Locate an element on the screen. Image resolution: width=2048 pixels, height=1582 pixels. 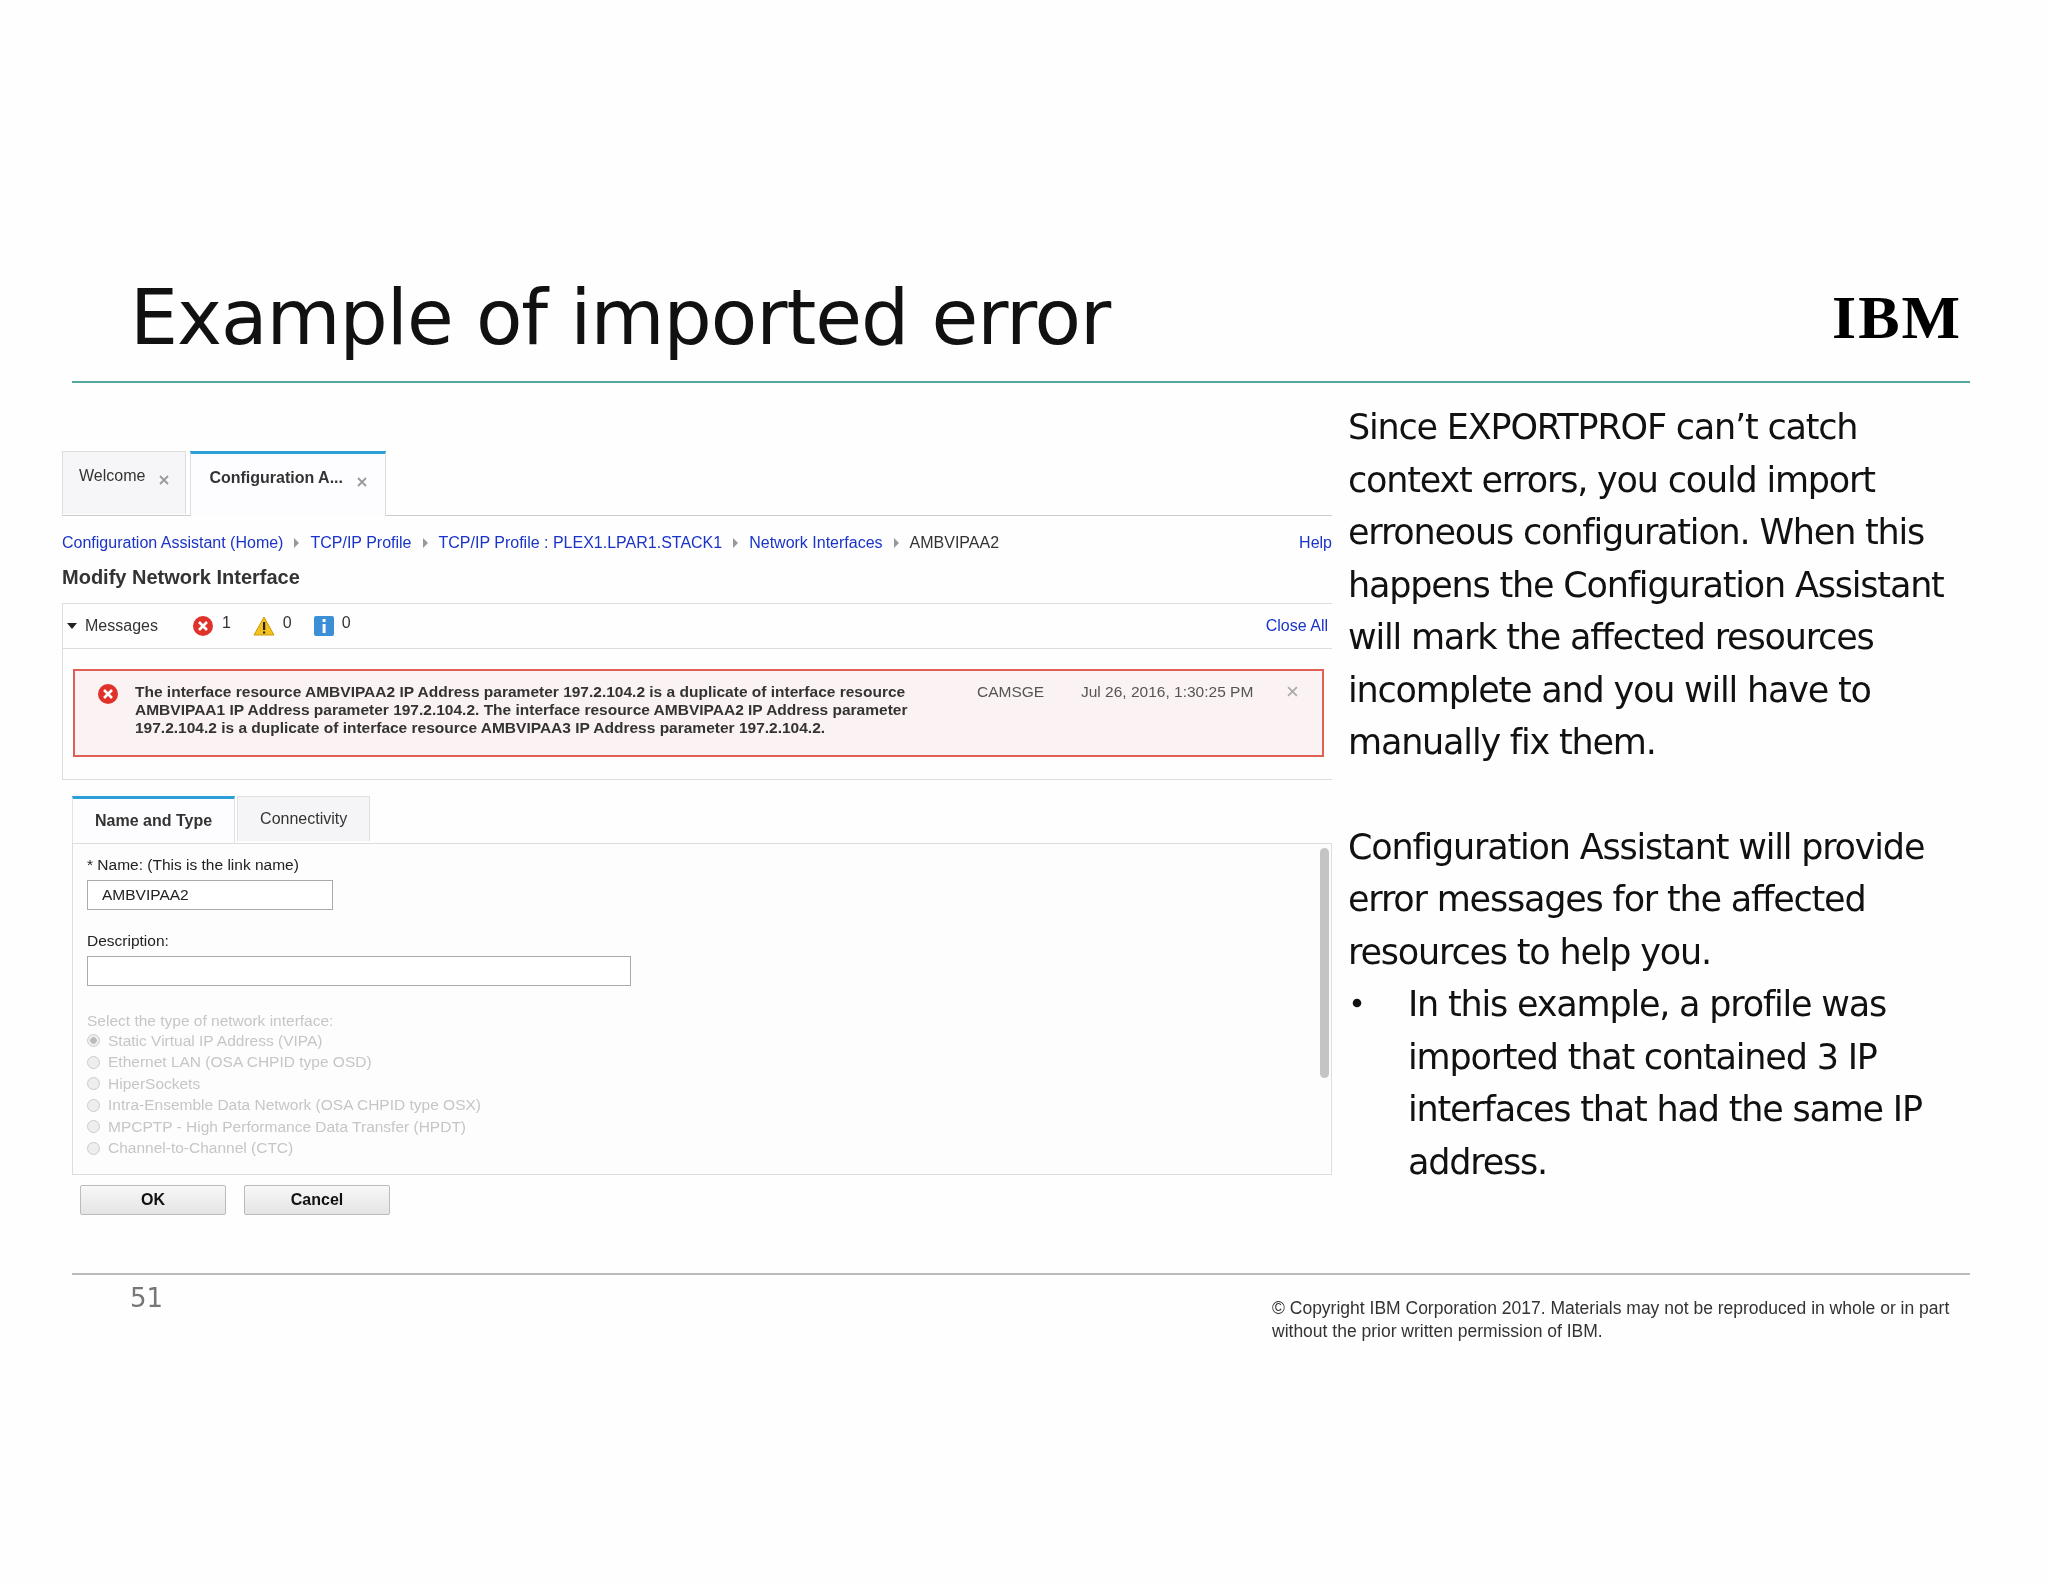
tab: Connectivity is located at coordinates (304, 818).